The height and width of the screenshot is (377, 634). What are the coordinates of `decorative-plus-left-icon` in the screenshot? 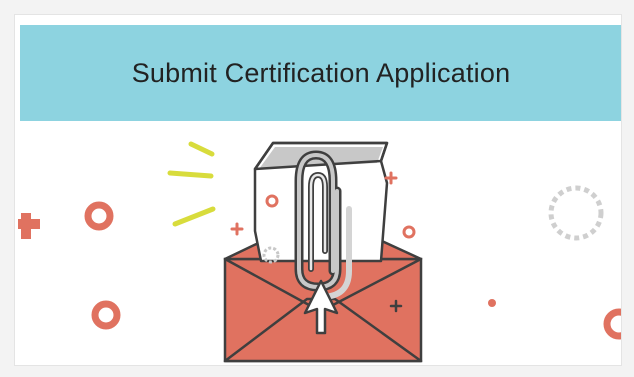 It's located at (29, 226).